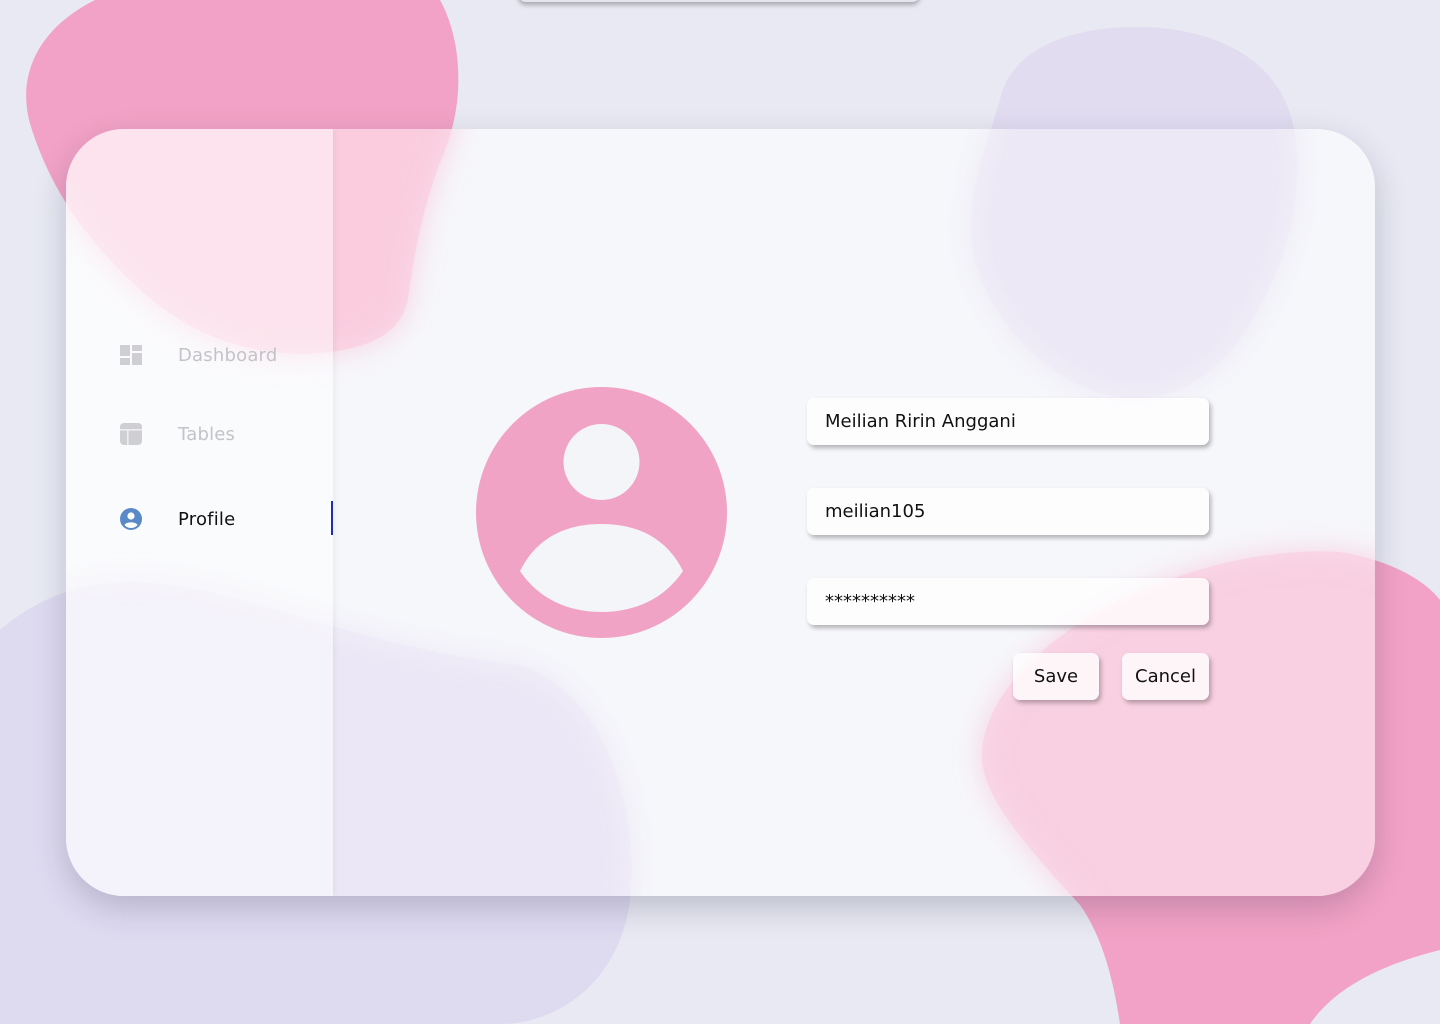 Image resolution: width=1440 pixels, height=1024 pixels. I want to click on sidebar-item-label: Tables, so click(207, 434).